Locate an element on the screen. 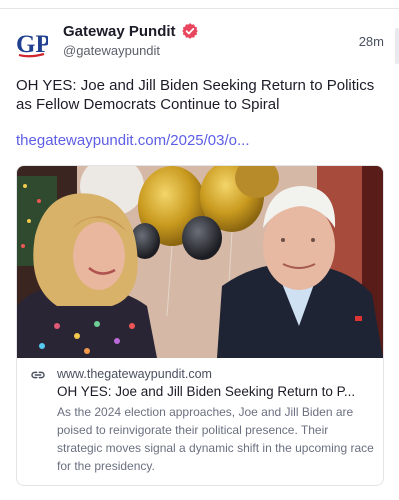 The image size is (399, 500). link-icon is located at coordinates (38, 375).